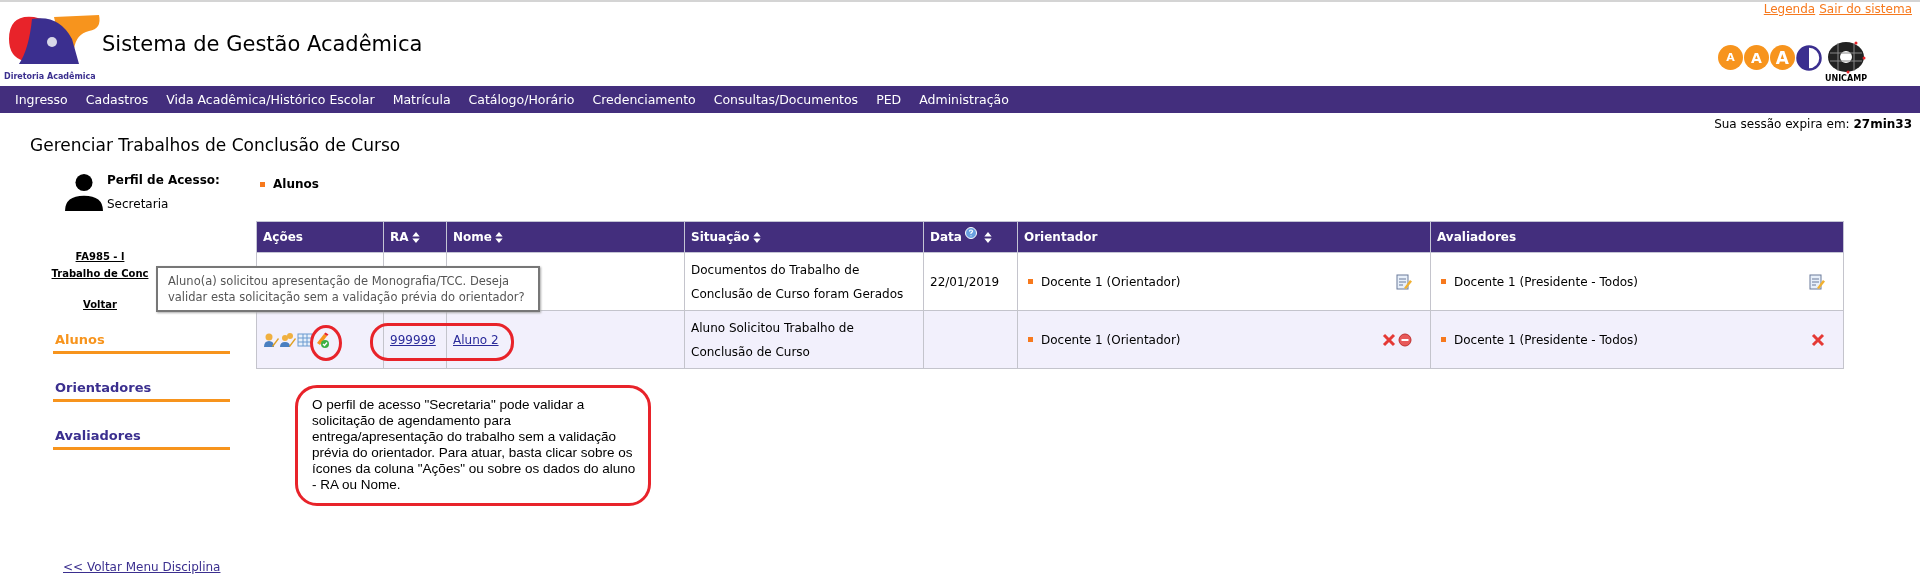 The width and height of the screenshot is (1920, 584). What do you see at coordinates (421, 99) in the screenshot?
I see `menu-item: Matrícula` at bounding box center [421, 99].